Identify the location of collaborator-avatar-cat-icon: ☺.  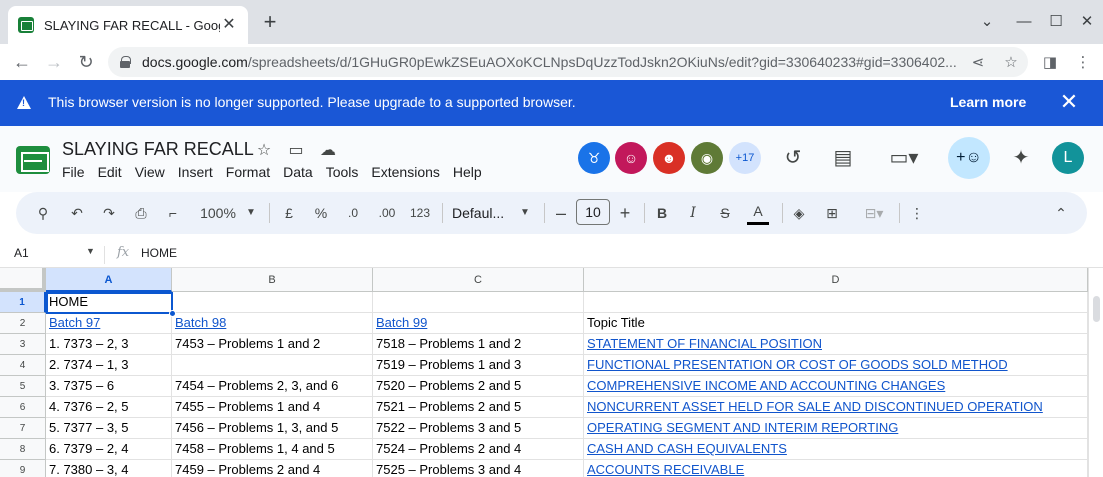
(631, 158).